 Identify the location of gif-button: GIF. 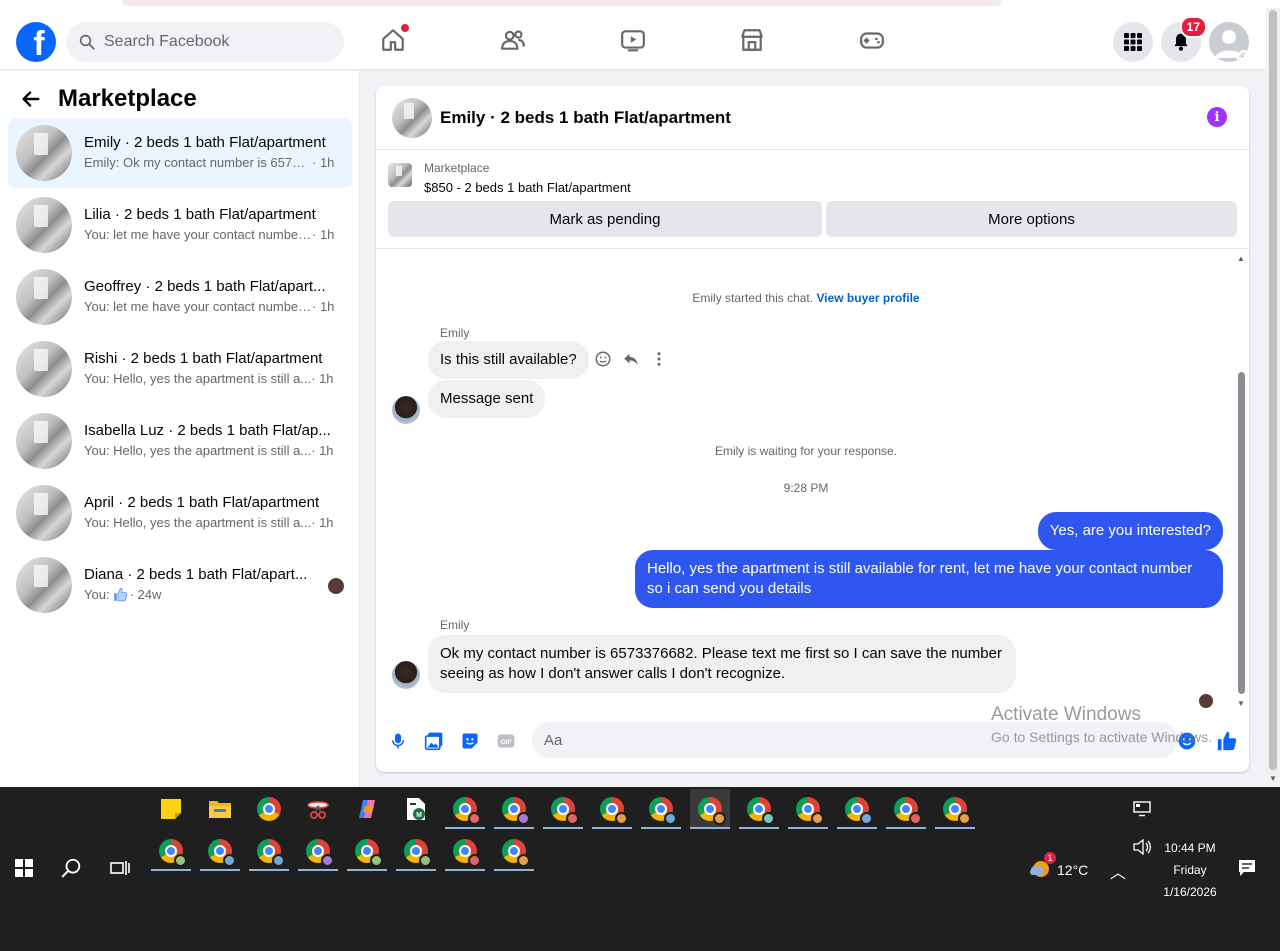
(506, 741).